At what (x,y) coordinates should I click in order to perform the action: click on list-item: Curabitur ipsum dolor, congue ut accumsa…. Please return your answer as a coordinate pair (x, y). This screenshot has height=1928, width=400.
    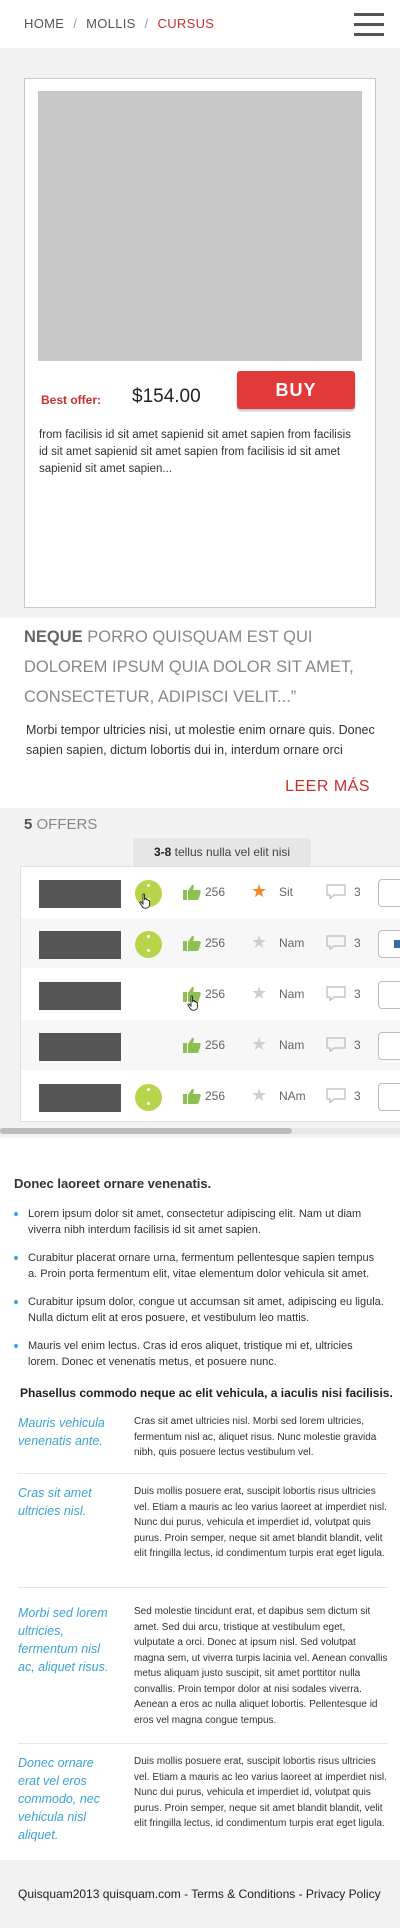
    Looking at the image, I should click on (199, 1310).